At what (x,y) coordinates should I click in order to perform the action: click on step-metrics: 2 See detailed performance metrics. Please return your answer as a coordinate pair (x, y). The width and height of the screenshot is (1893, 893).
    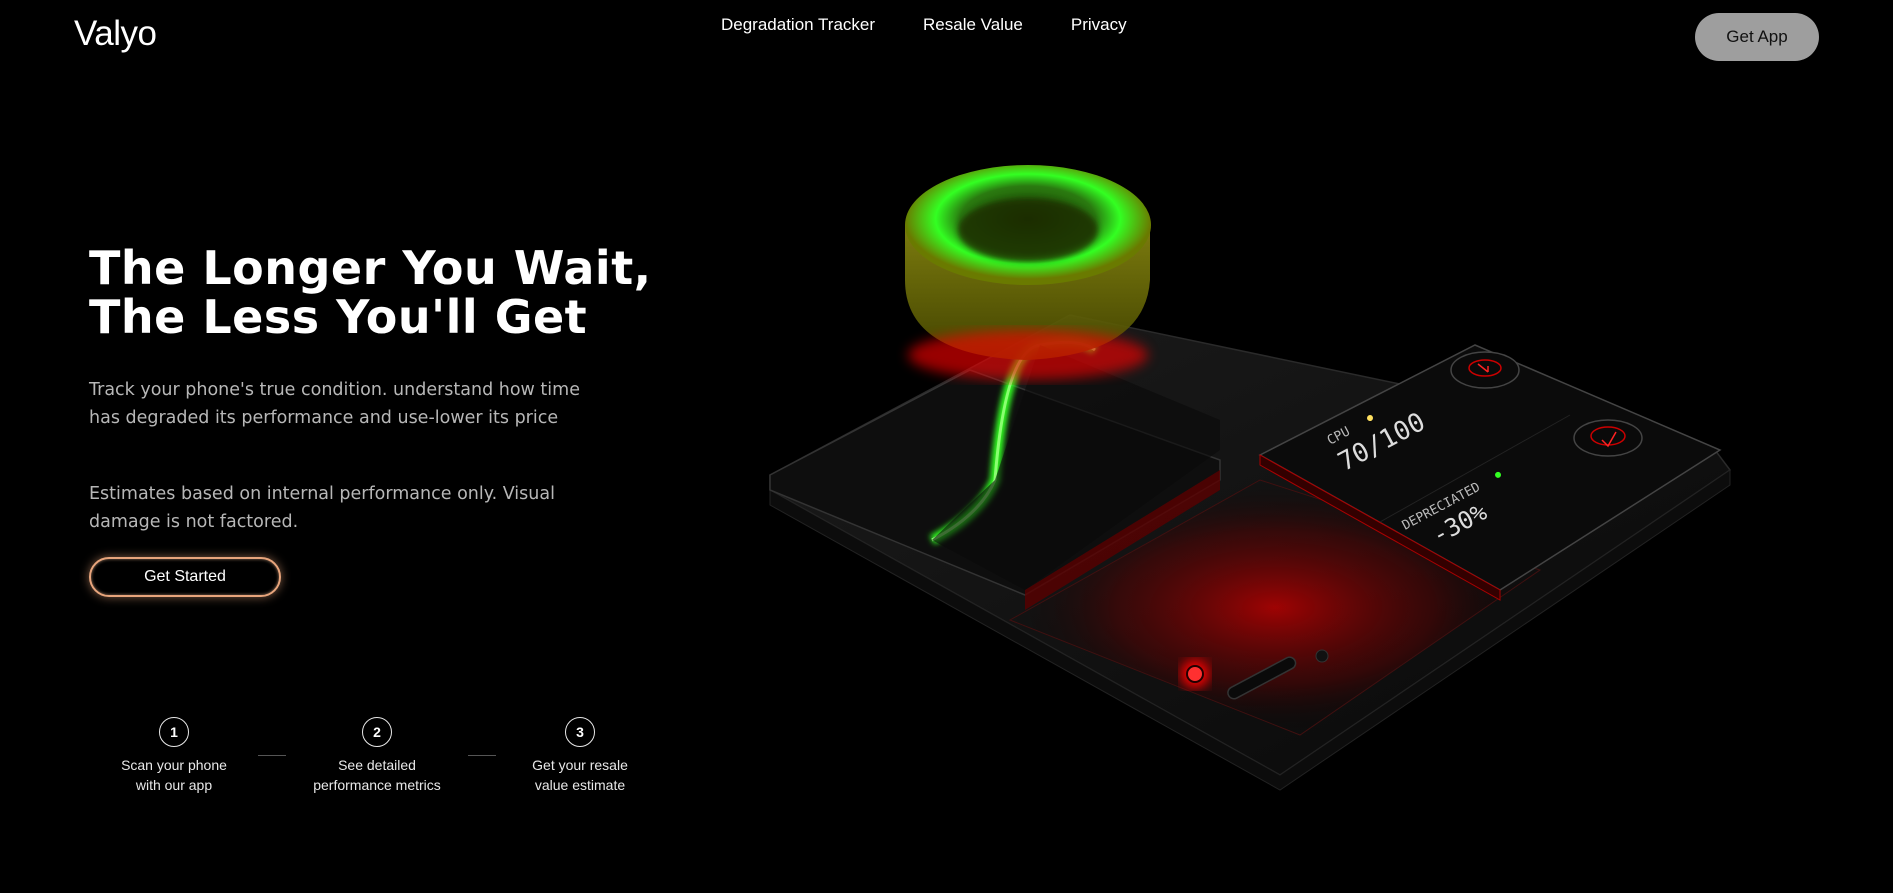
    Looking at the image, I should click on (377, 756).